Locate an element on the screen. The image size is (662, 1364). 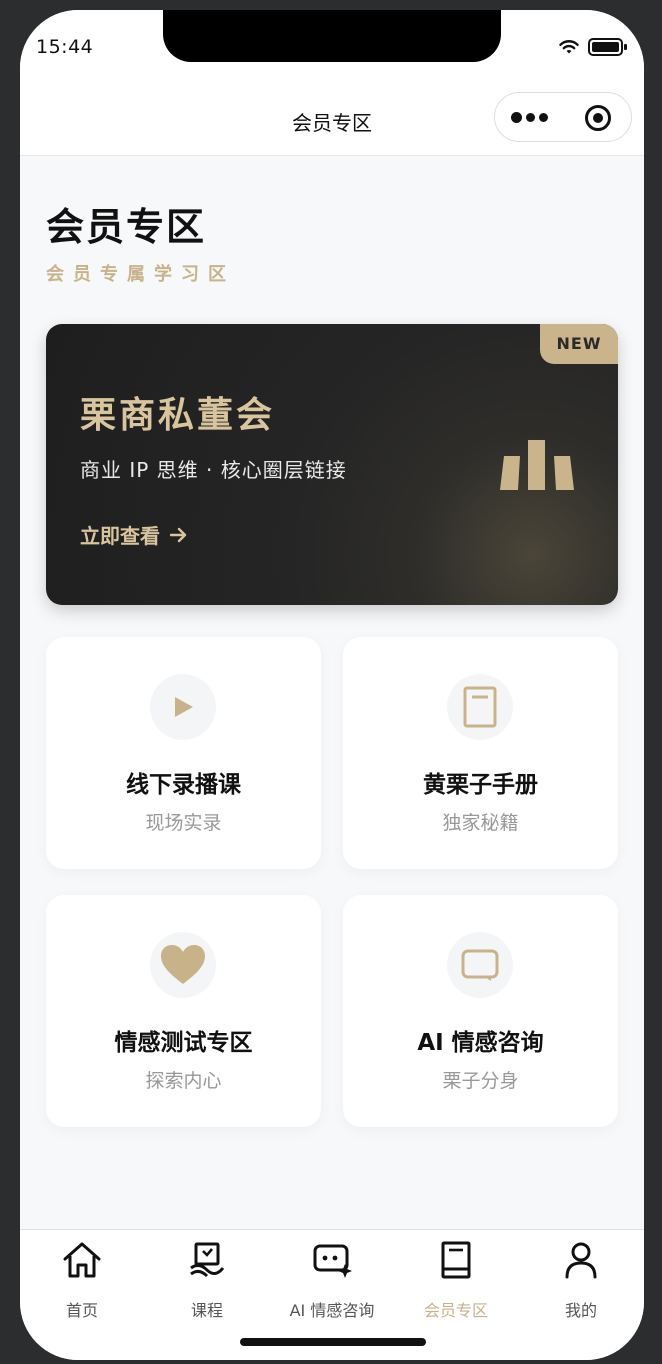
page-subtitle: 会员专属学习区 is located at coordinates (140, 274).